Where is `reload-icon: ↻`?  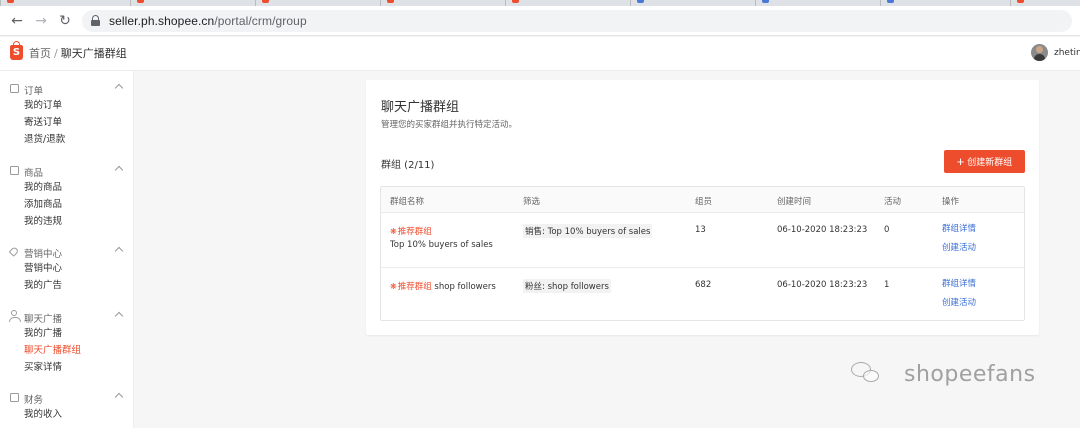
reload-icon: ↻ is located at coordinates (65, 21).